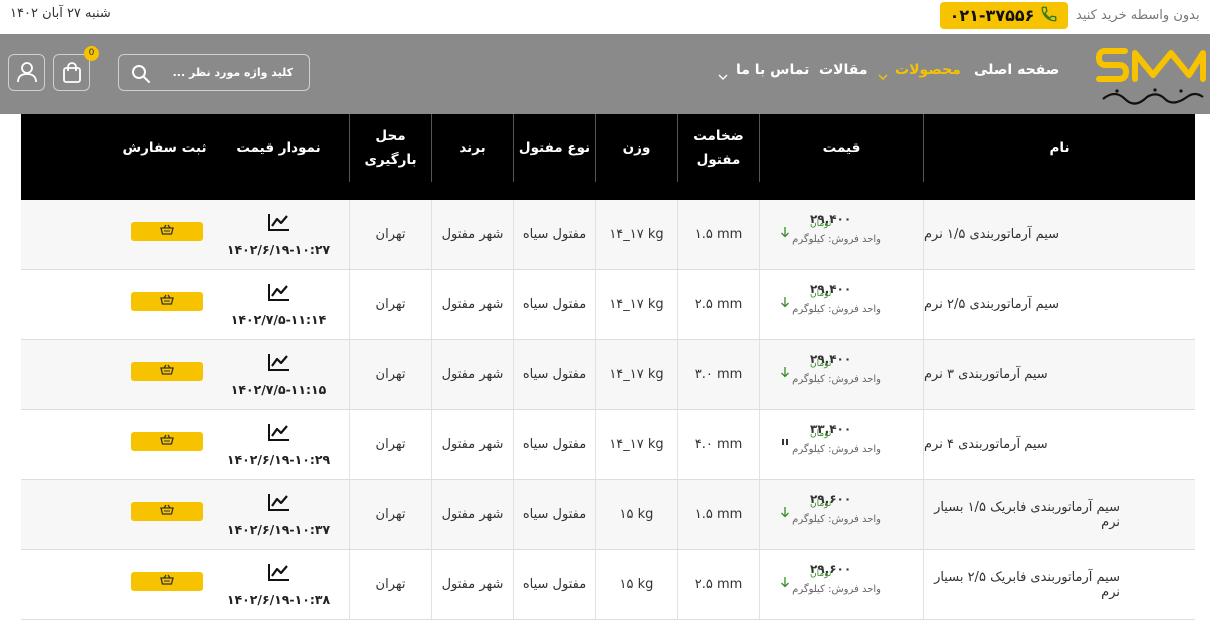  What do you see at coordinates (1059, 234) in the screenshot?
I see `product-name: سیم آرماتوربندی ۱/۵ نرم` at bounding box center [1059, 234].